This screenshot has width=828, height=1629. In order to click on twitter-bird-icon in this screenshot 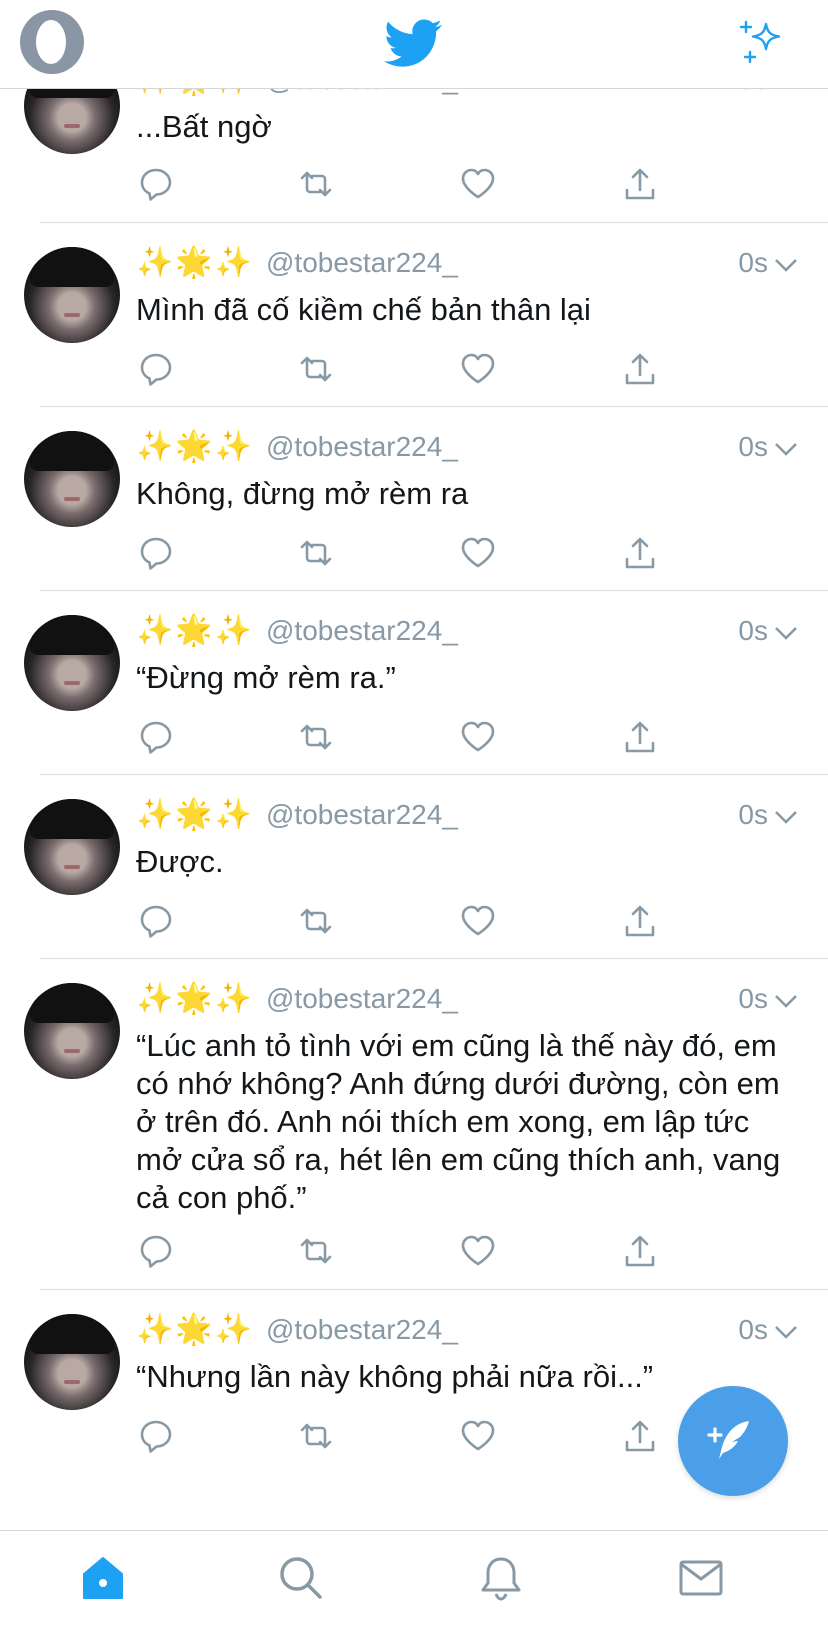, I will do `click(414, 44)`.